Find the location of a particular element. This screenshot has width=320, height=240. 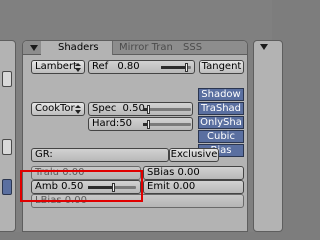

tab-shaders: Shaders is located at coordinates (77, 48).